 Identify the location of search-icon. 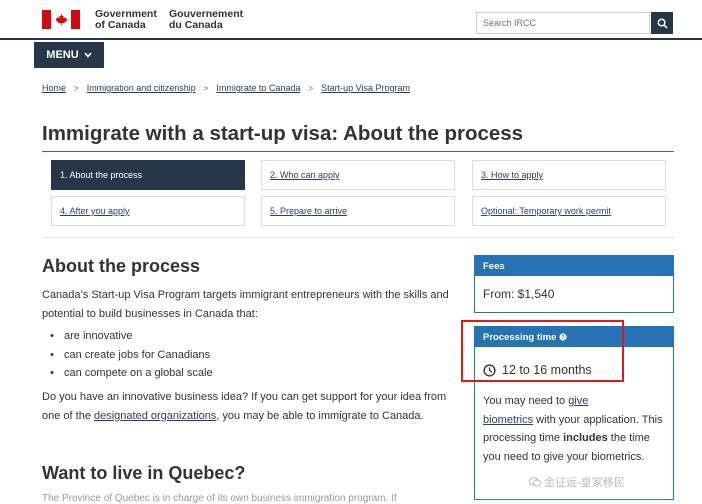
(662, 23).